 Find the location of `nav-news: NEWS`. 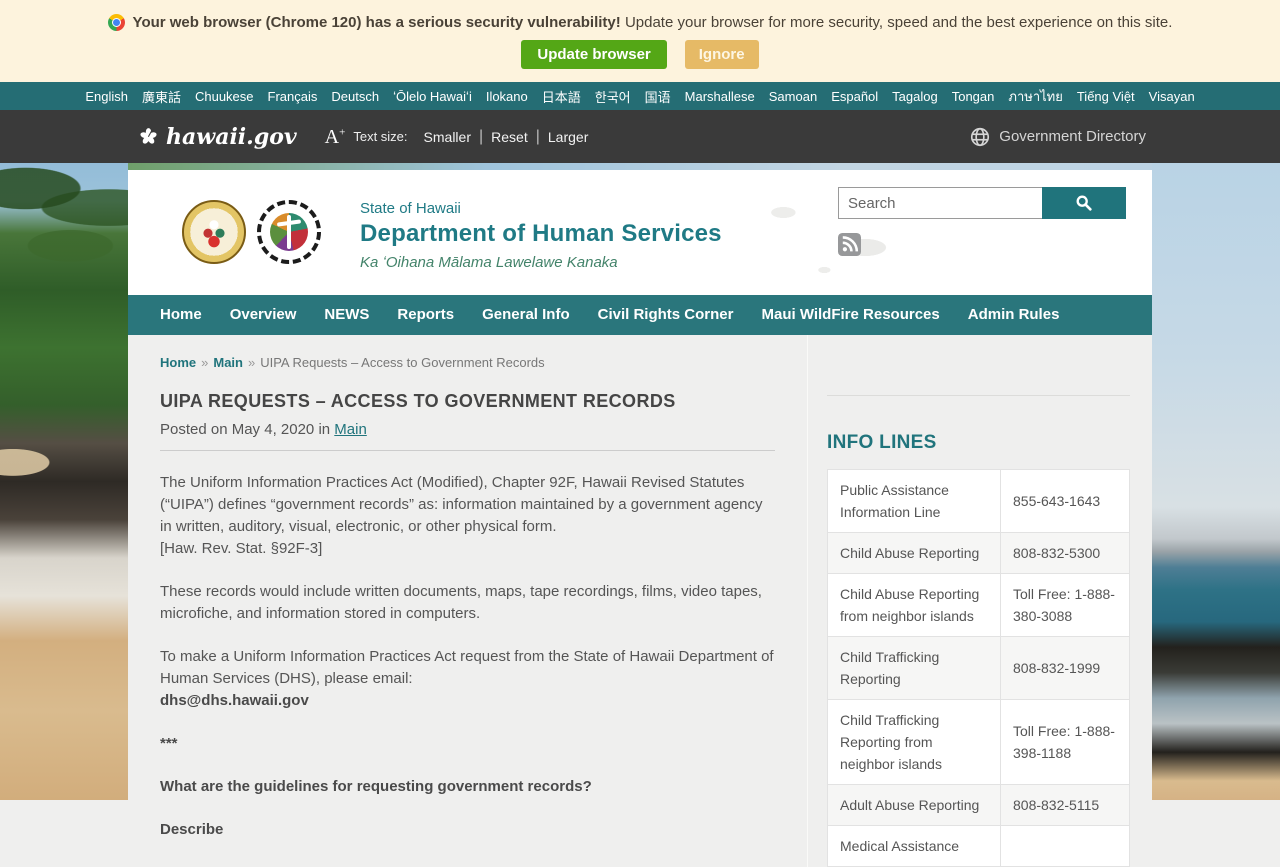

nav-news: NEWS is located at coordinates (346, 315).